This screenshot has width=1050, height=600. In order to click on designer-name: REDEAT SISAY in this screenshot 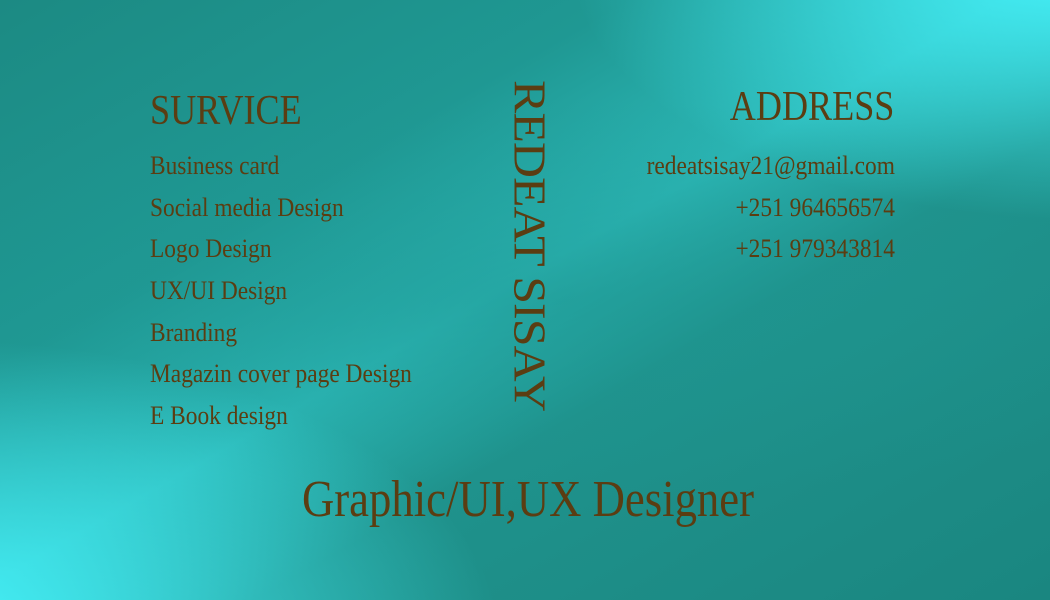, I will do `click(530, 246)`.